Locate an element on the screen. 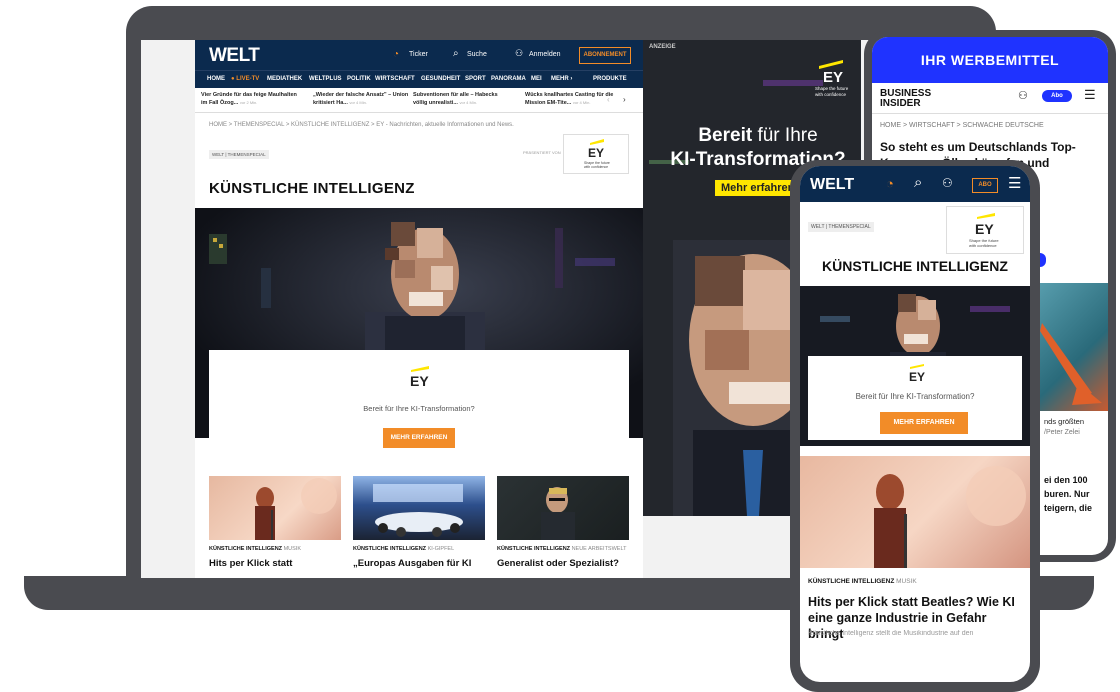 The width and height of the screenshot is (1120, 692). welt-mobile-header: WELT ◔ ⌕ ⚇ ABO ☰ is located at coordinates (915, 184).